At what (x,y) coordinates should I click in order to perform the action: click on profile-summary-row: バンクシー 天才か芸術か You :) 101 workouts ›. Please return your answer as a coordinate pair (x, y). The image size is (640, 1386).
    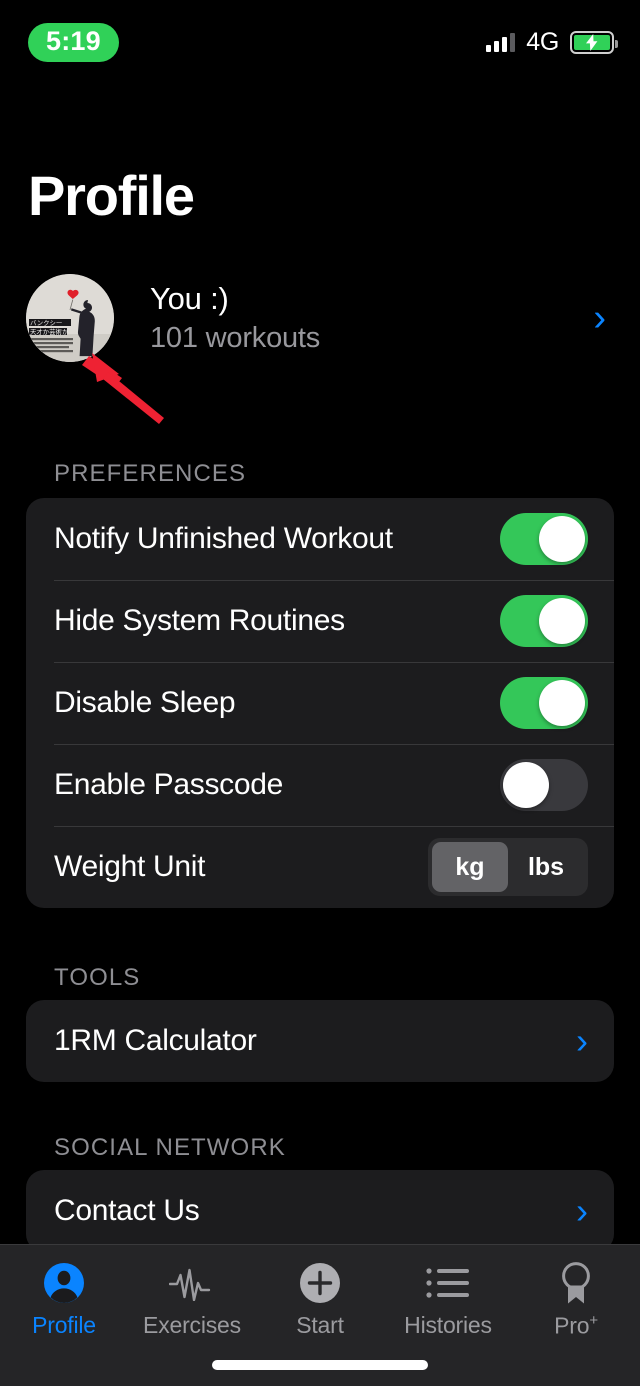
    Looking at the image, I should click on (320, 318).